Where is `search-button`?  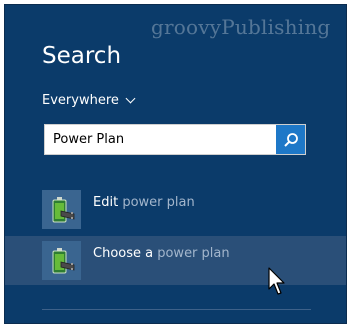
search-button is located at coordinates (290, 139).